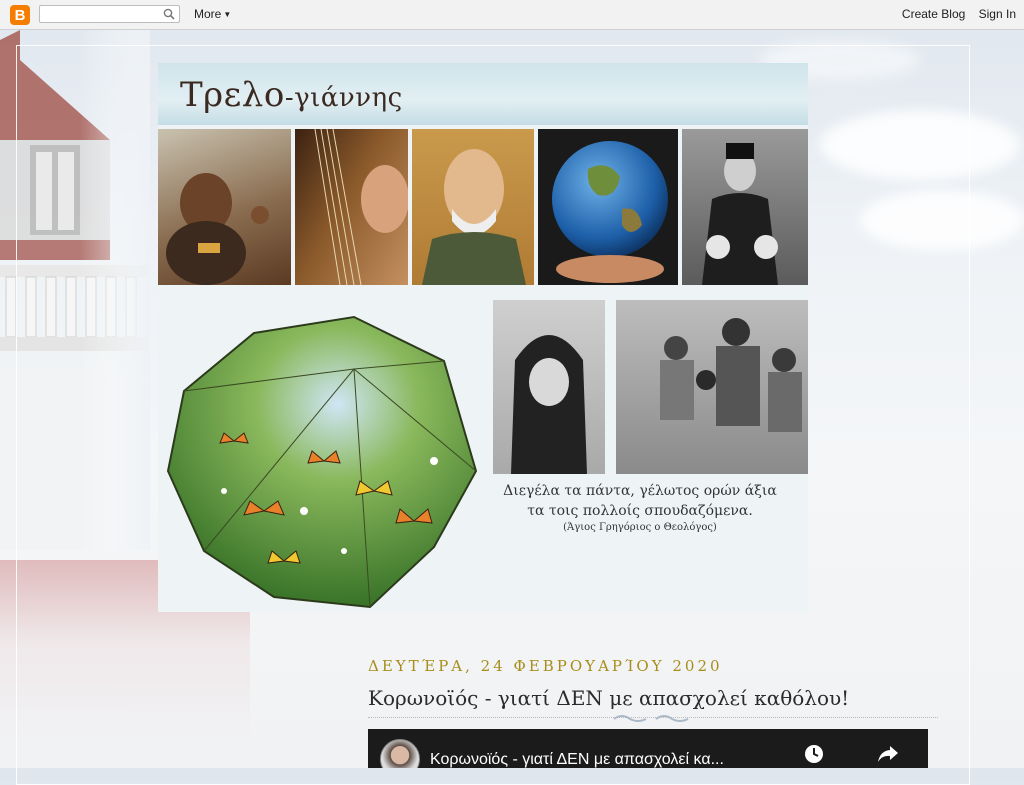 The image size is (1024, 785). I want to click on guitar-strings-illustration, so click(361, 207).